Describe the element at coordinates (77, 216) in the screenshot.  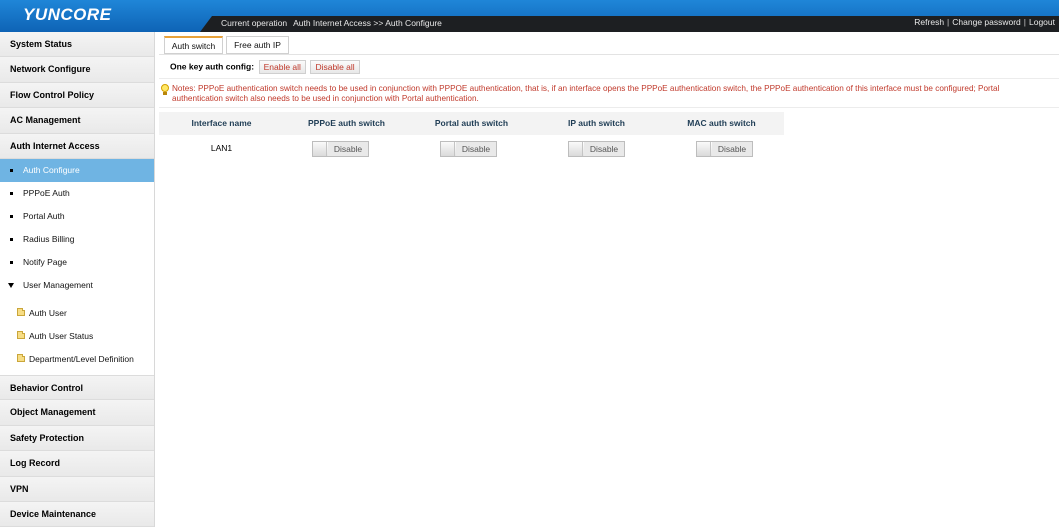
I see `sidebar-subitem-portal-auth: Portal Auth` at that location.